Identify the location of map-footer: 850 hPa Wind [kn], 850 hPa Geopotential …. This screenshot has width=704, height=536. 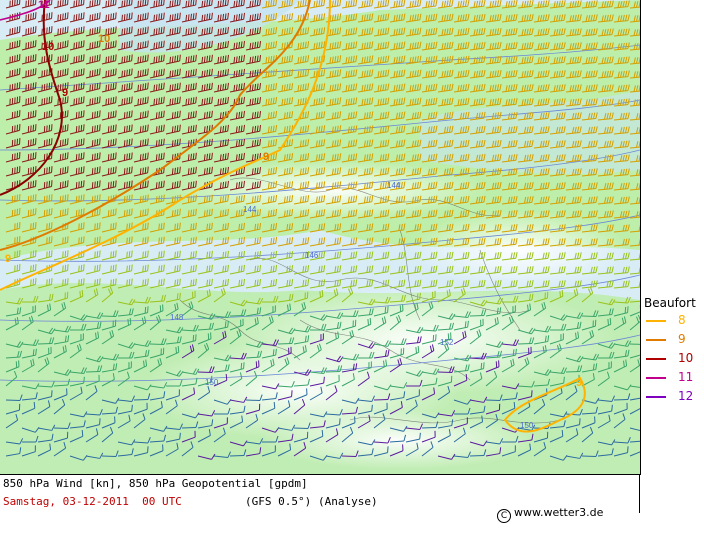
(320, 494).